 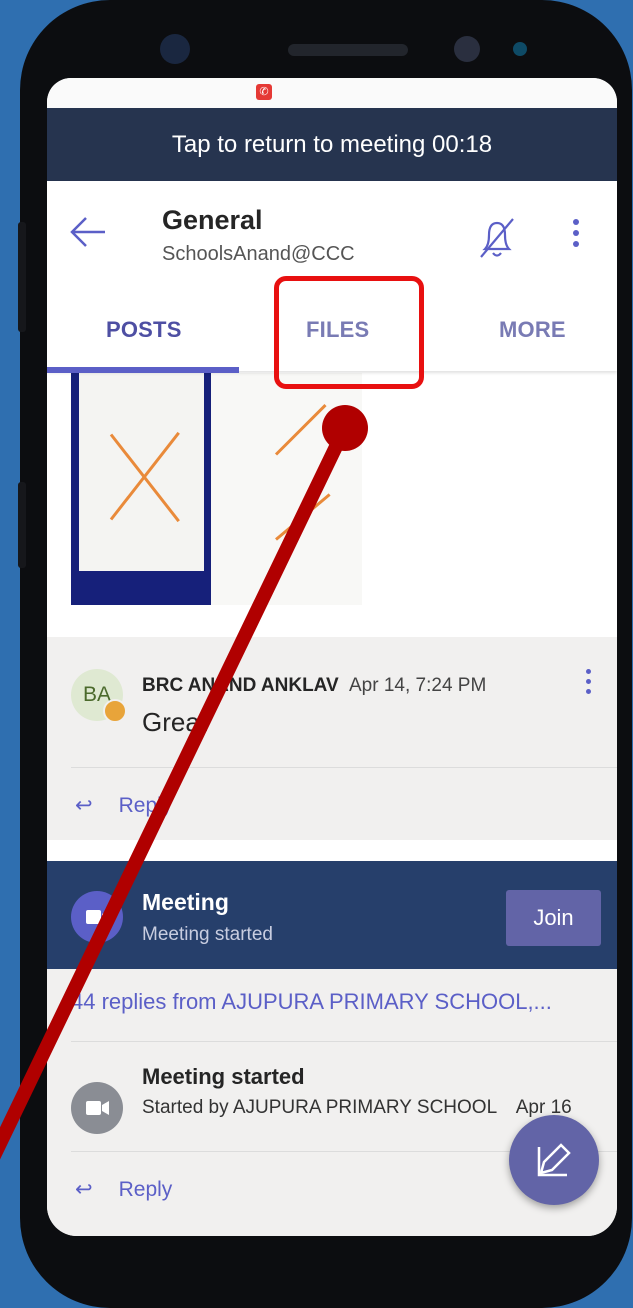 What do you see at coordinates (212, 220) in the screenshot?
I see `channel-title: General` at bounding box center [212, 220].